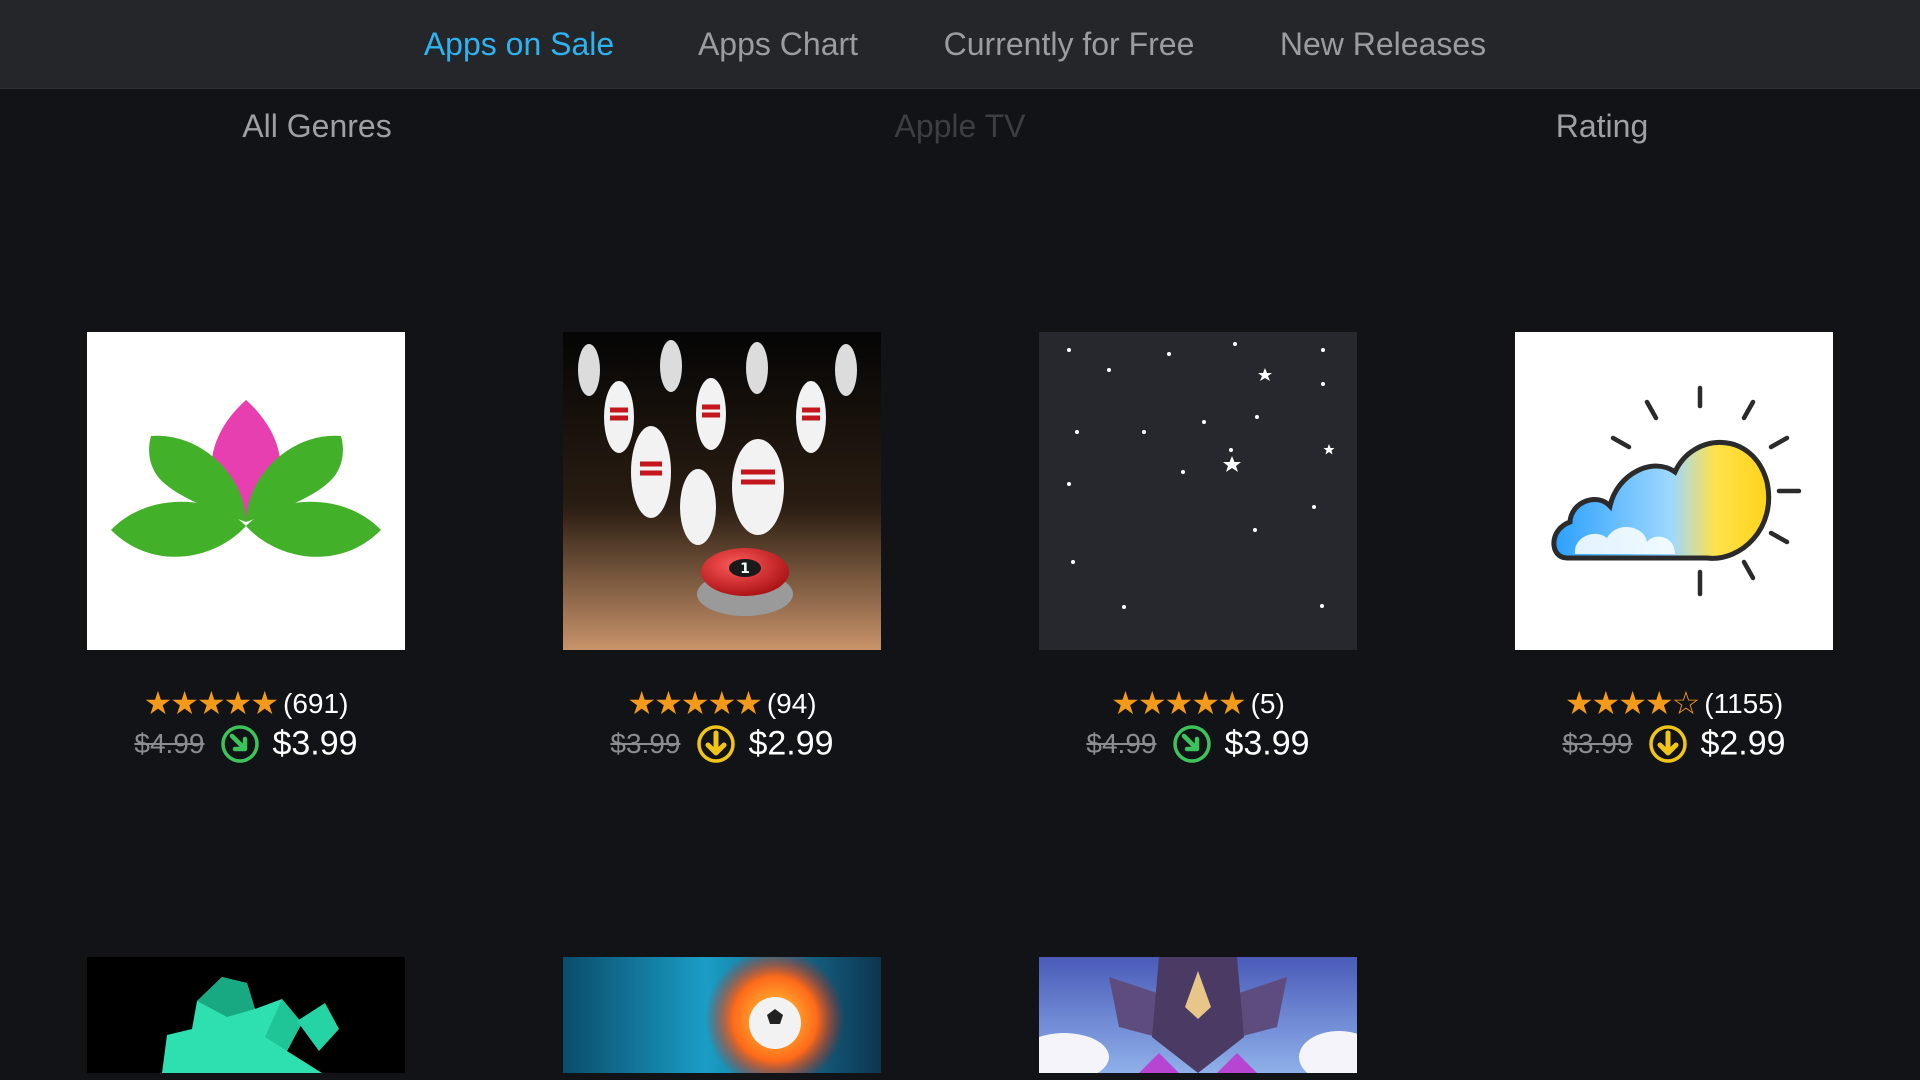 The width and height of the screenshot is (1920, 1080). I want to click on fireball-football-icon, so click(722, 1015).